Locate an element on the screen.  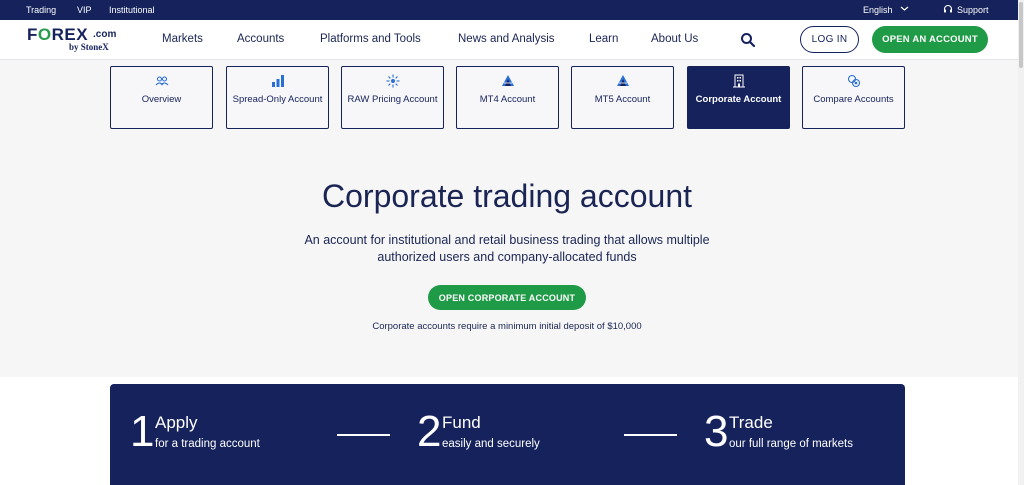
step-number: 3 is located at coordinates (716, 431).